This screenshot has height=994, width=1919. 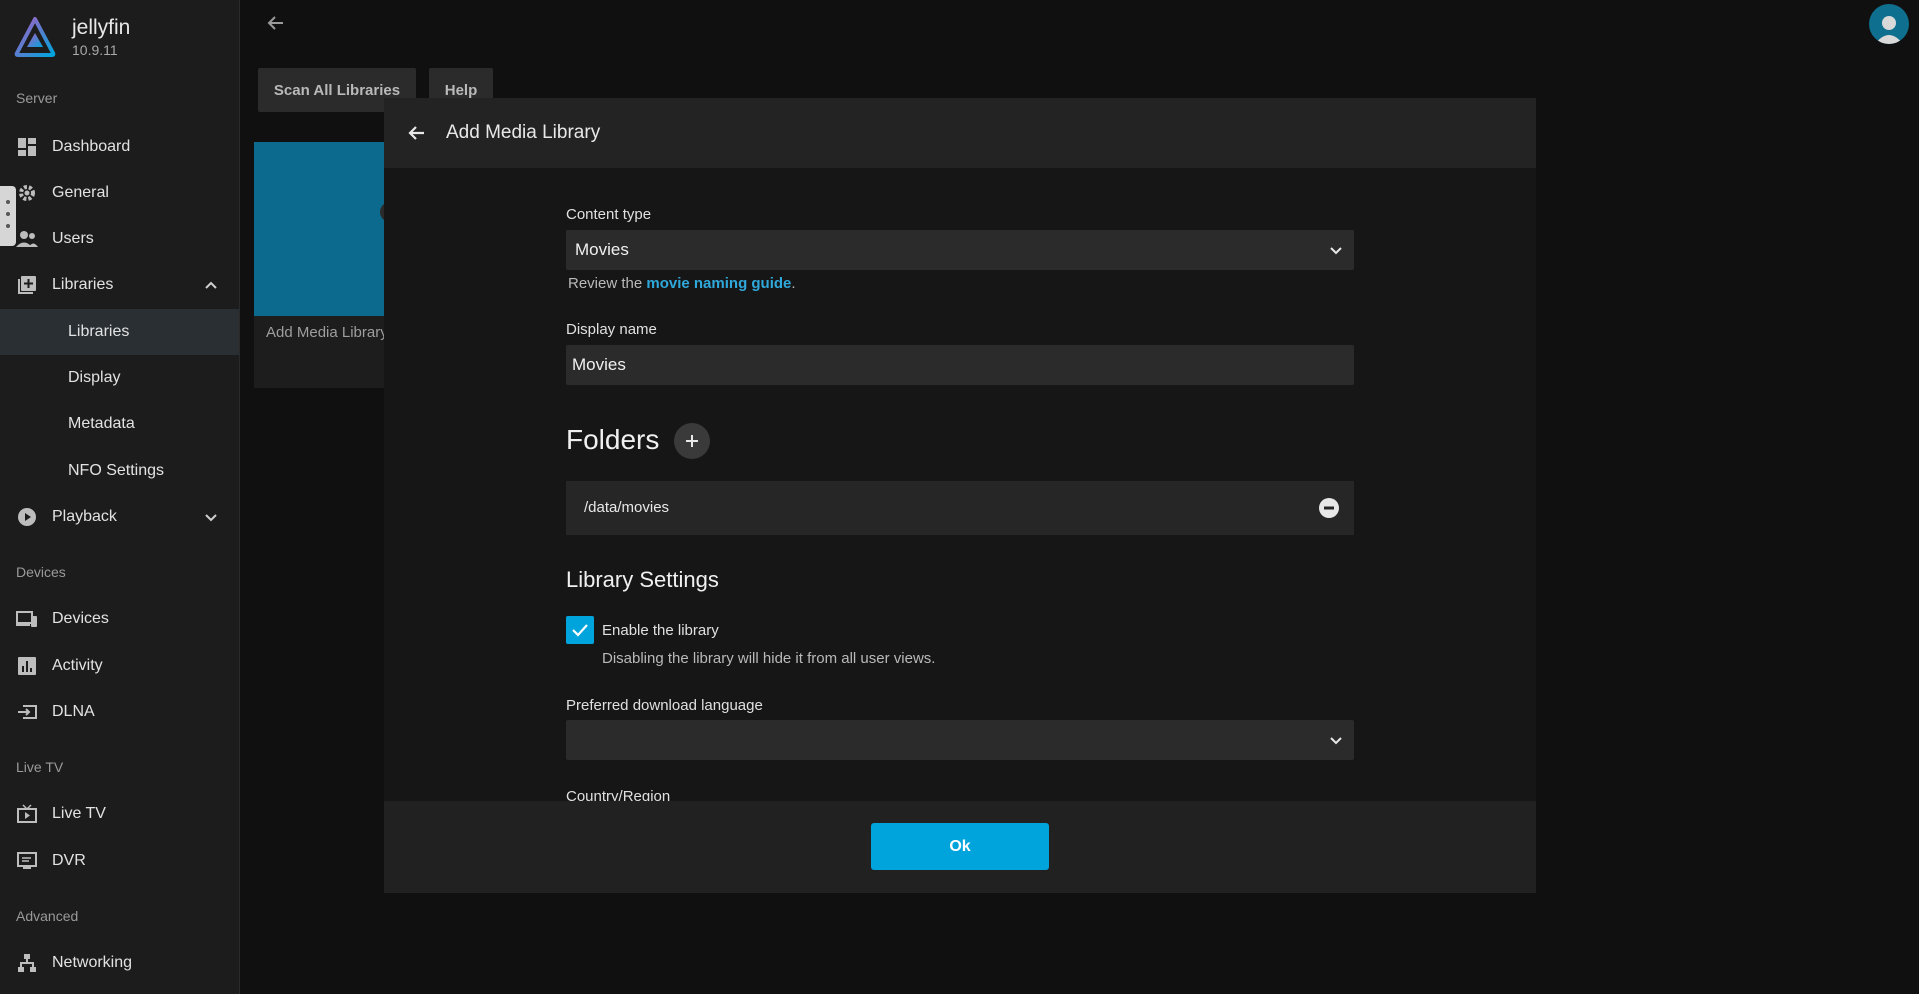 I want to click on plus-icon, so click(x=692, y=441).